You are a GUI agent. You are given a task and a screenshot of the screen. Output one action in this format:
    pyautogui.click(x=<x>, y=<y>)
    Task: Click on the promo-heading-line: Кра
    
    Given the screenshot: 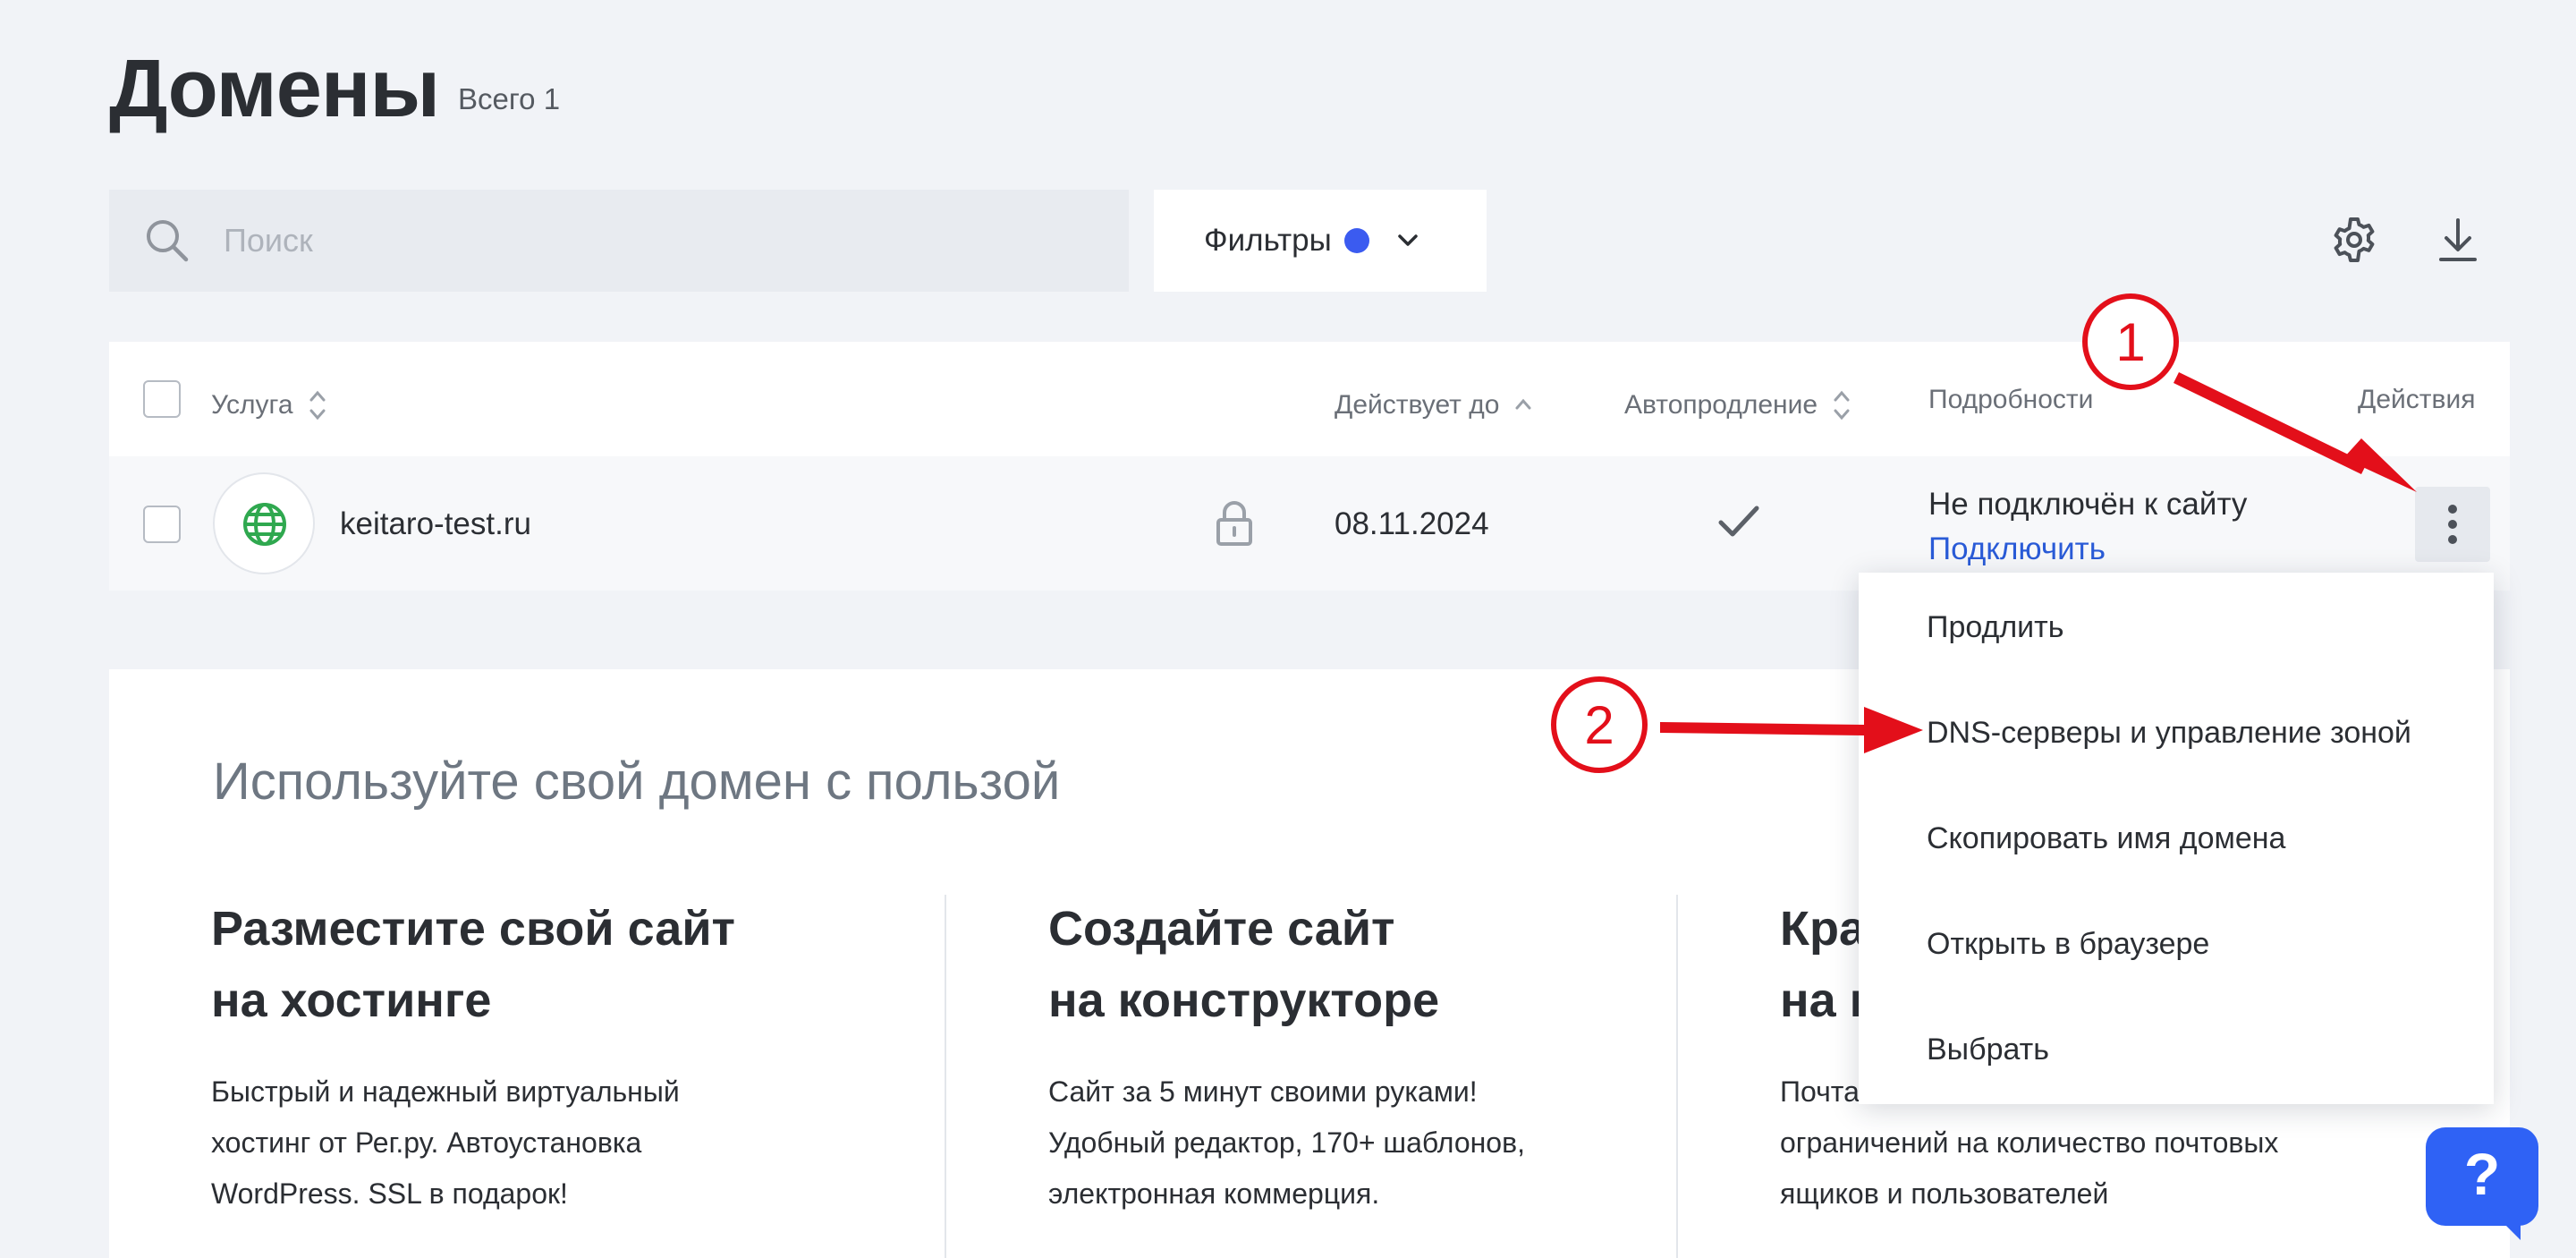 What is the action you would take?
    pyautogui.click(x=1823, y=929)
    